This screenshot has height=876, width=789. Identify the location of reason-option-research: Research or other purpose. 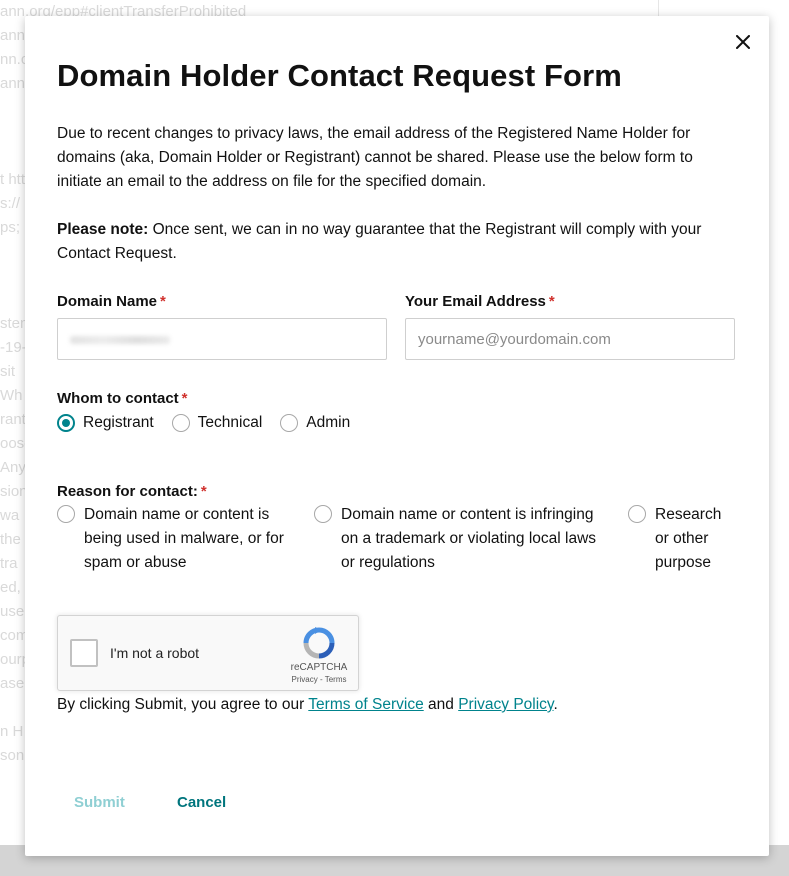
(679, 539).